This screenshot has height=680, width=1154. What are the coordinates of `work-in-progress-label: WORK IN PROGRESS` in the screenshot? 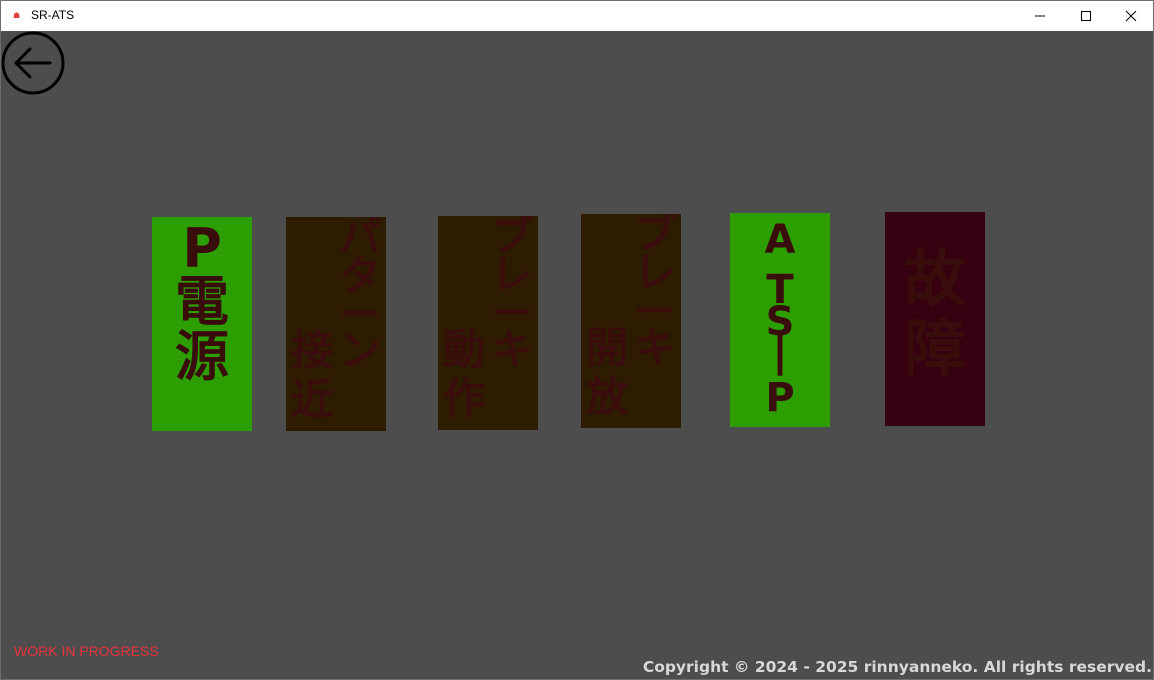 It's located at (86, 651).